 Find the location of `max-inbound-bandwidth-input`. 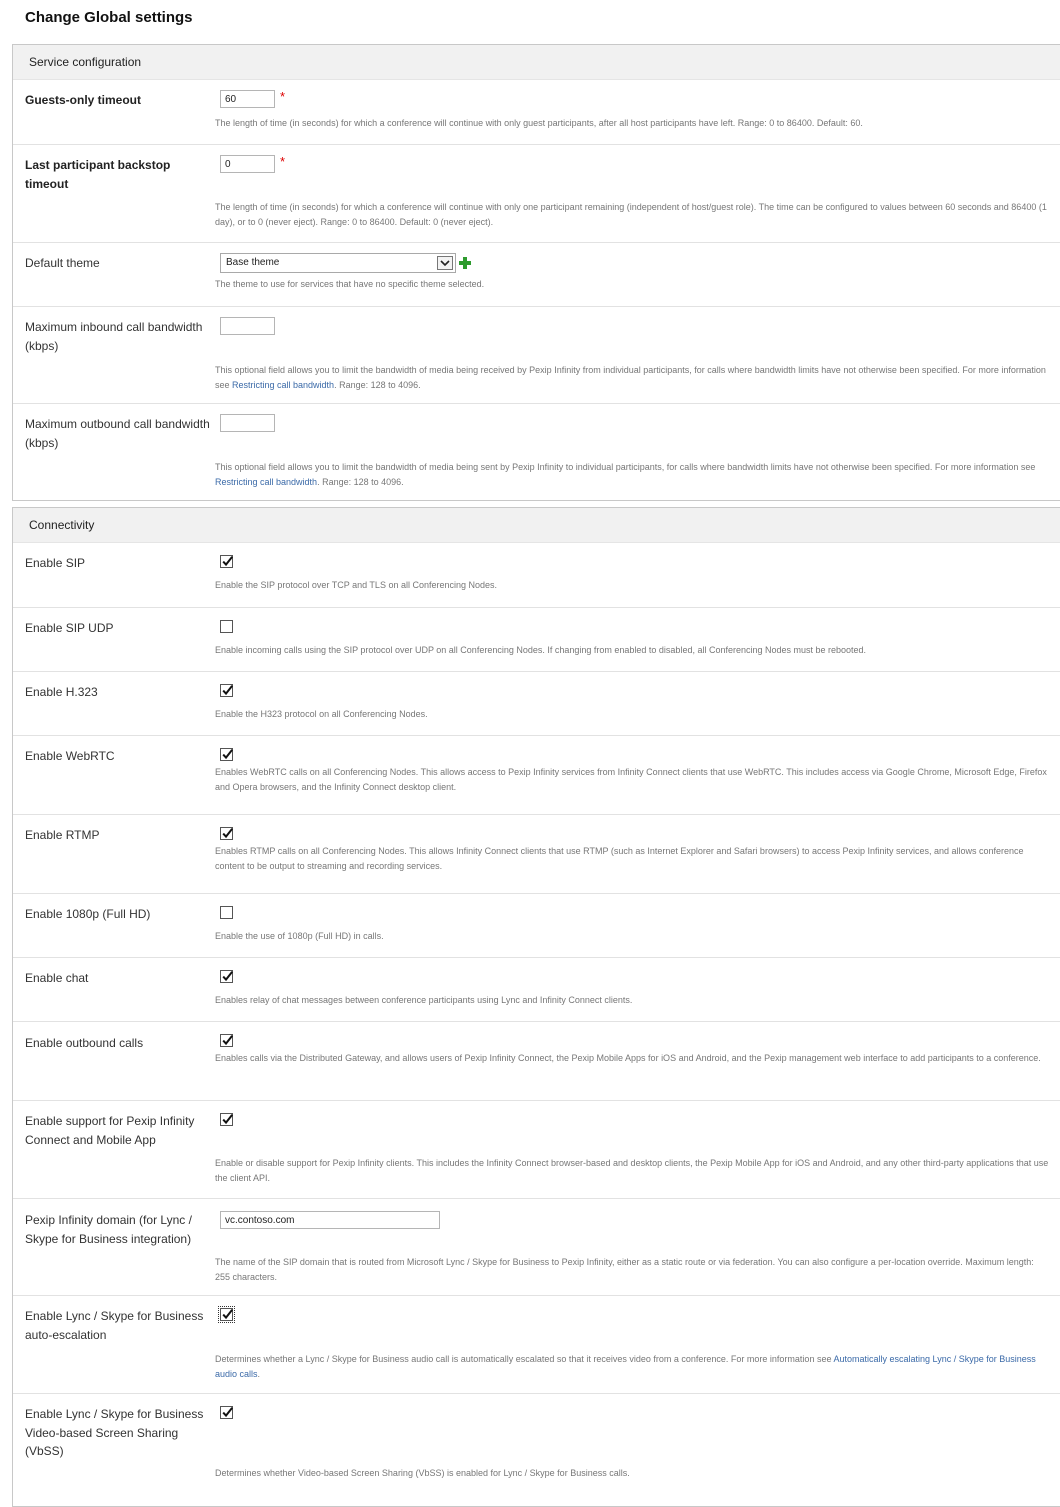

max-inbound-bandwidth-input is located at coordinates (247, 326).